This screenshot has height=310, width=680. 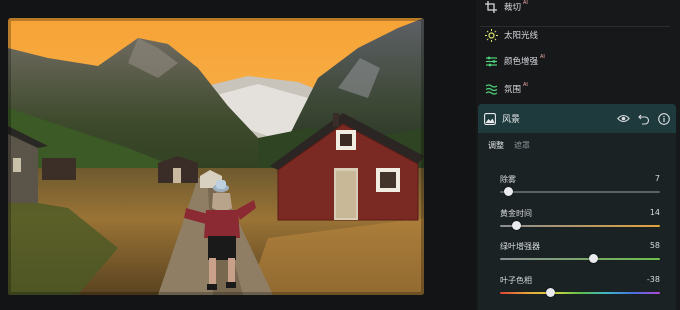 I want to click on landscape-tabs: 调整 遮罩, so click(x=509, y=145).